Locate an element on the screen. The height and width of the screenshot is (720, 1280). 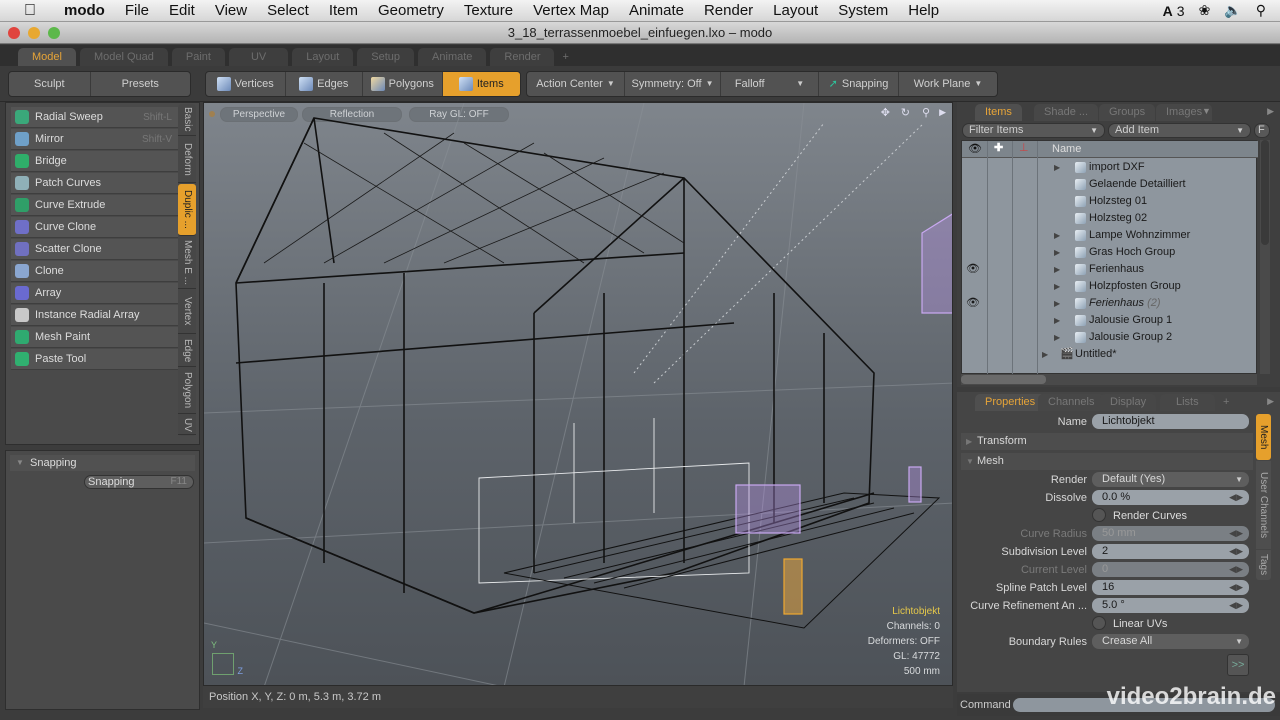
tab-animate: Animate is located at coordinates (452, 57).